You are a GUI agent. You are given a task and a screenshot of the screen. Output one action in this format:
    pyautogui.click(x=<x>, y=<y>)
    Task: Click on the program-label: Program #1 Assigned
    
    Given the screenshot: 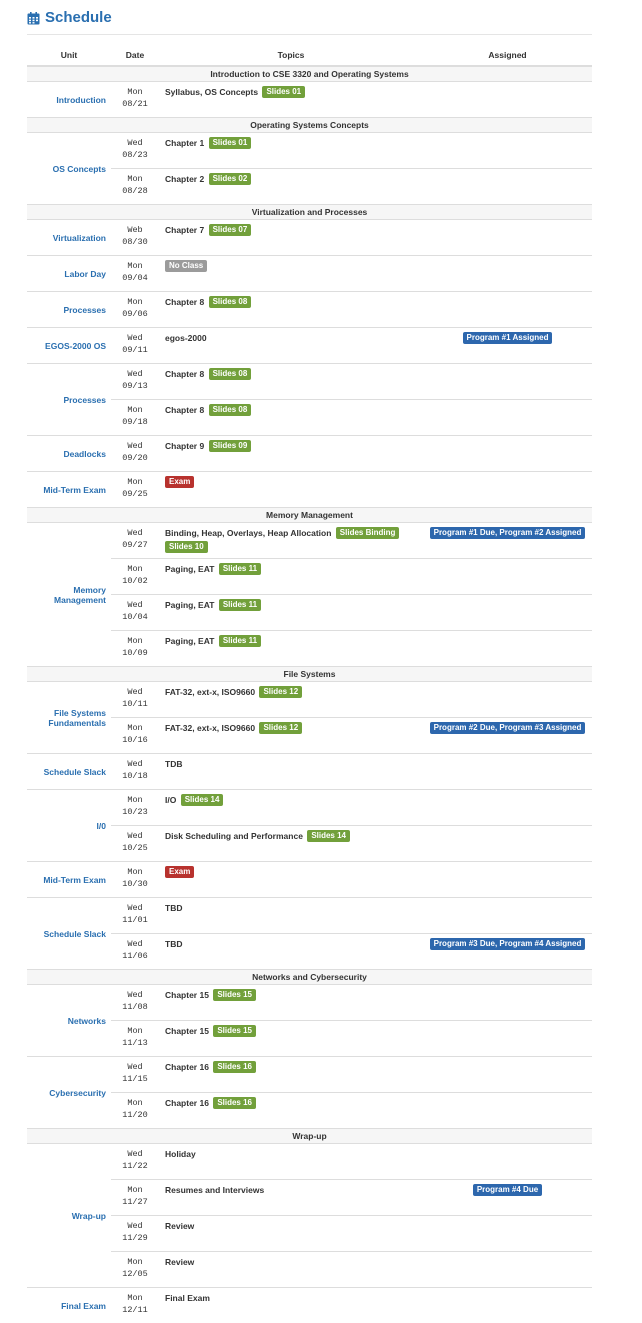 What is the action you would take?
    pyautogui.click(x=508, y=338)
    